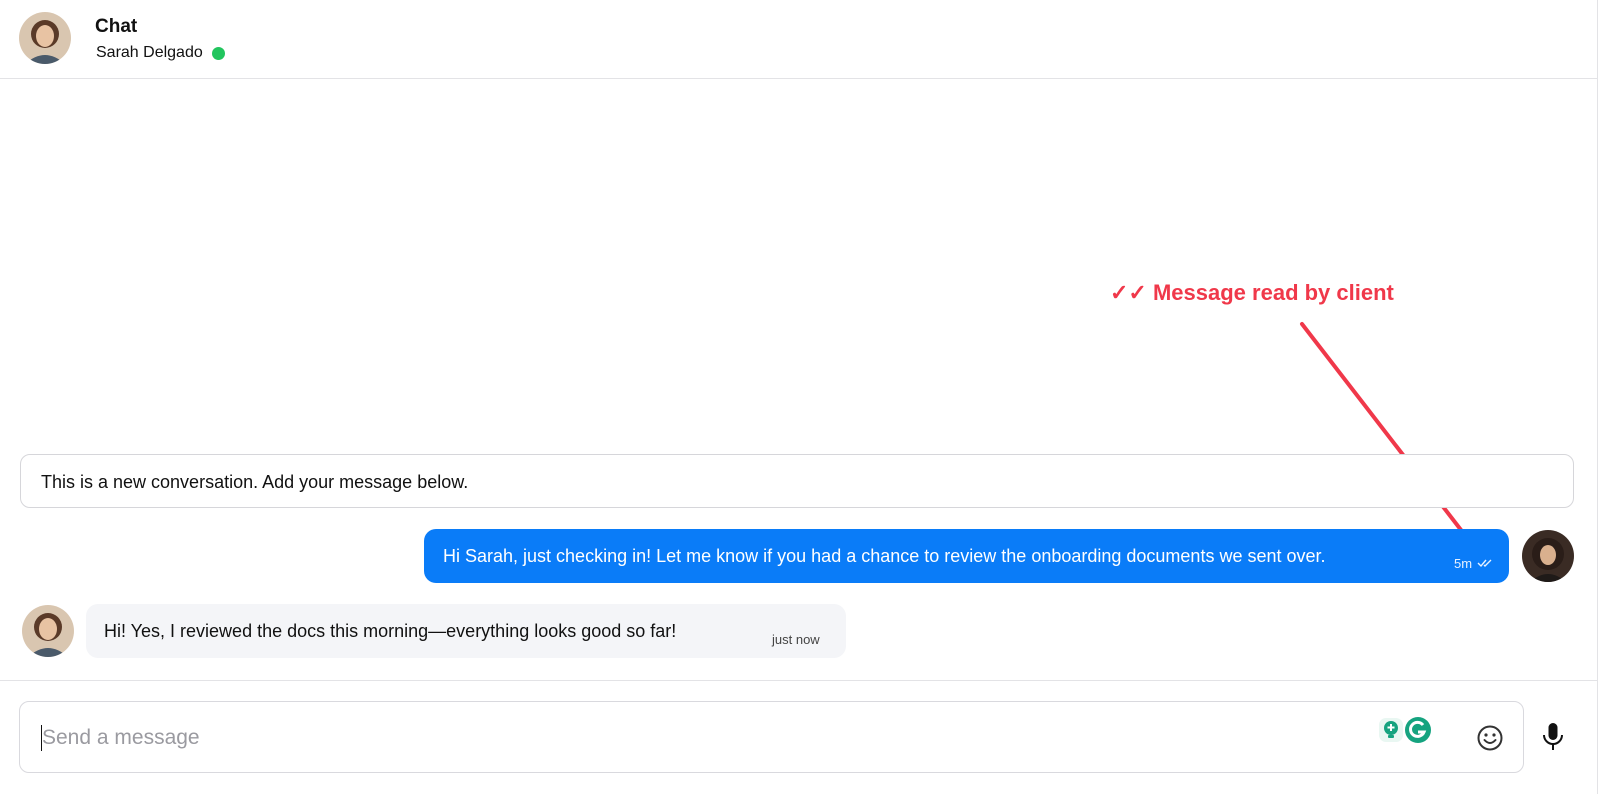  What do you see at coordinates (218, 53) in the screenshot?
I see `online-status-indicator` at bounding box center [218, 53].